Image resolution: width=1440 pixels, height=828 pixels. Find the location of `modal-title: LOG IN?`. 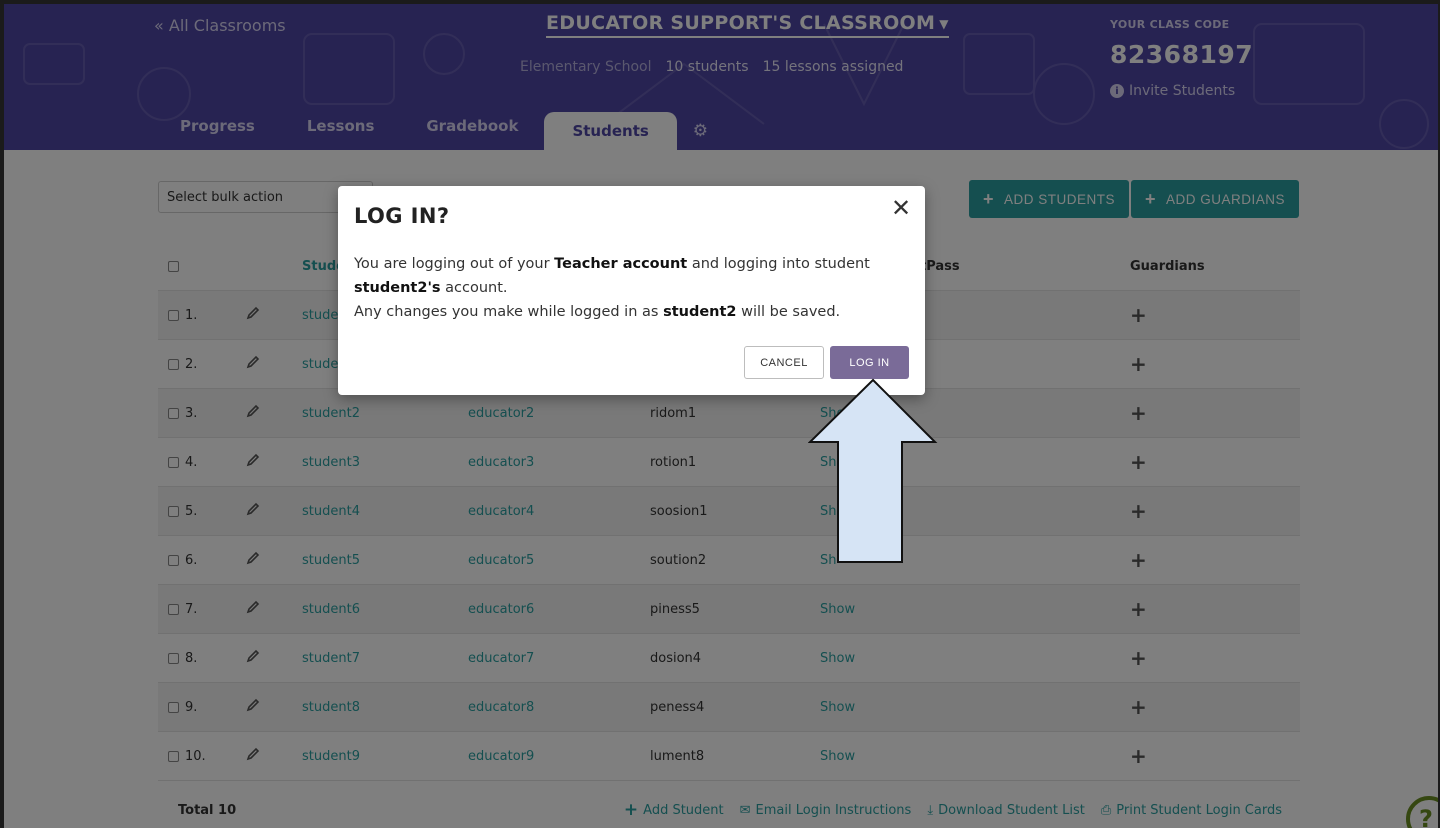

modal-title: LOG IN? is located at coordinates (402, 216).